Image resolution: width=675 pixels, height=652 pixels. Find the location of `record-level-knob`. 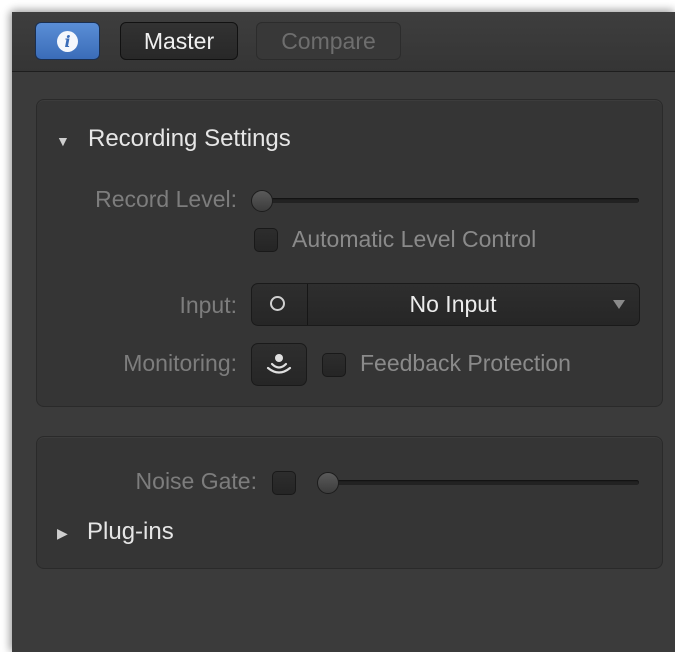

record-level-knob is located at coordinates (262, 201).